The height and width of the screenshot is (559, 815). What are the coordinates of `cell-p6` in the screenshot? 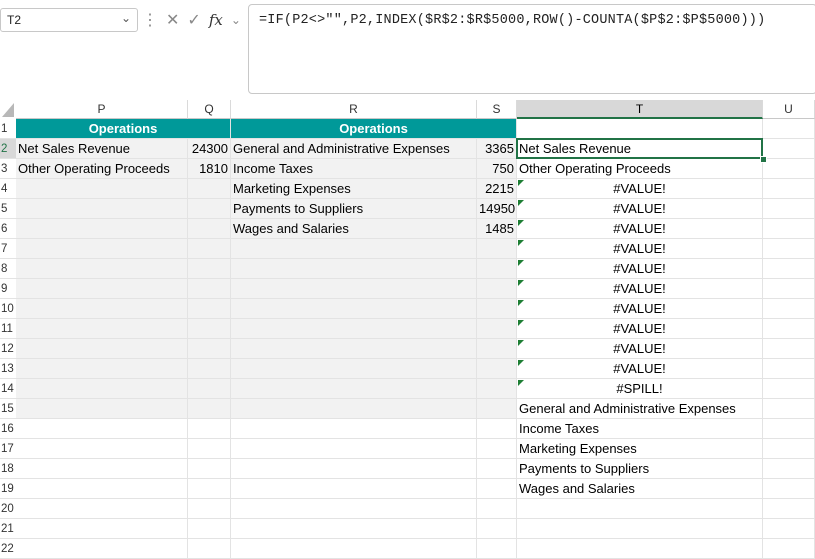 It's located at (102, 229).